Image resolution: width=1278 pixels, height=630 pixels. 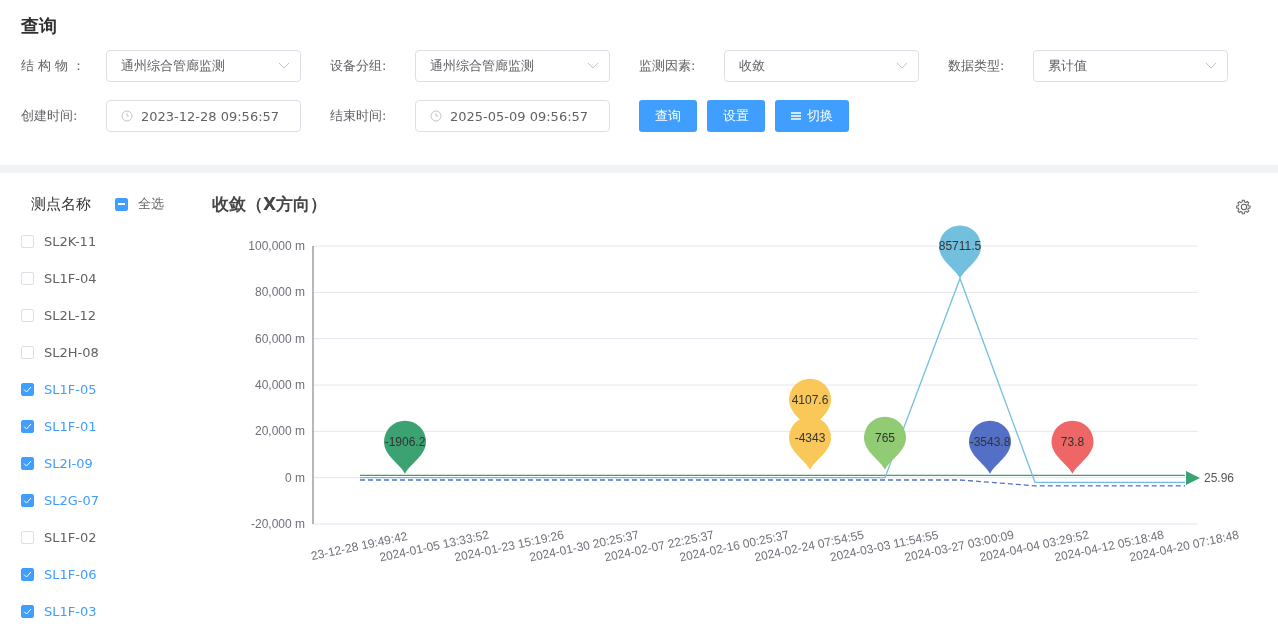 I want to click on minus-icon, so click(x=121, y=204).